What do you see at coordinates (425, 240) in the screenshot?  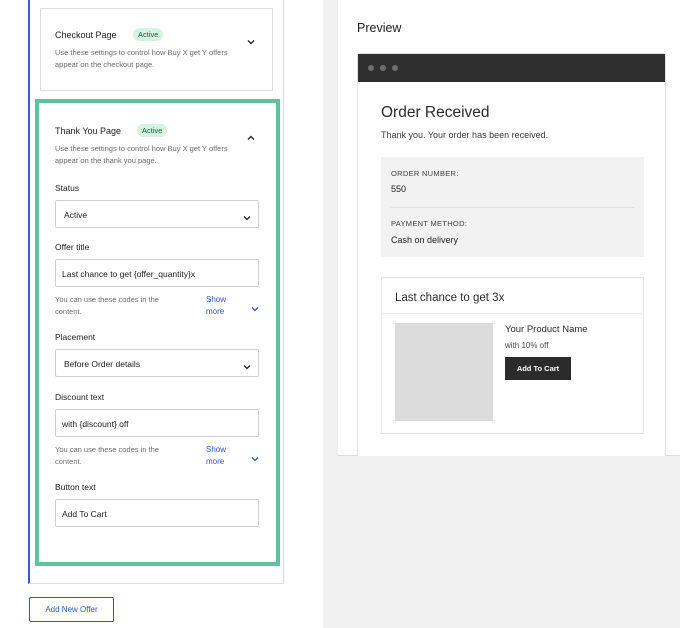 I see `payment-method-value: Cash on delivery` at bounding box center [425, 240].